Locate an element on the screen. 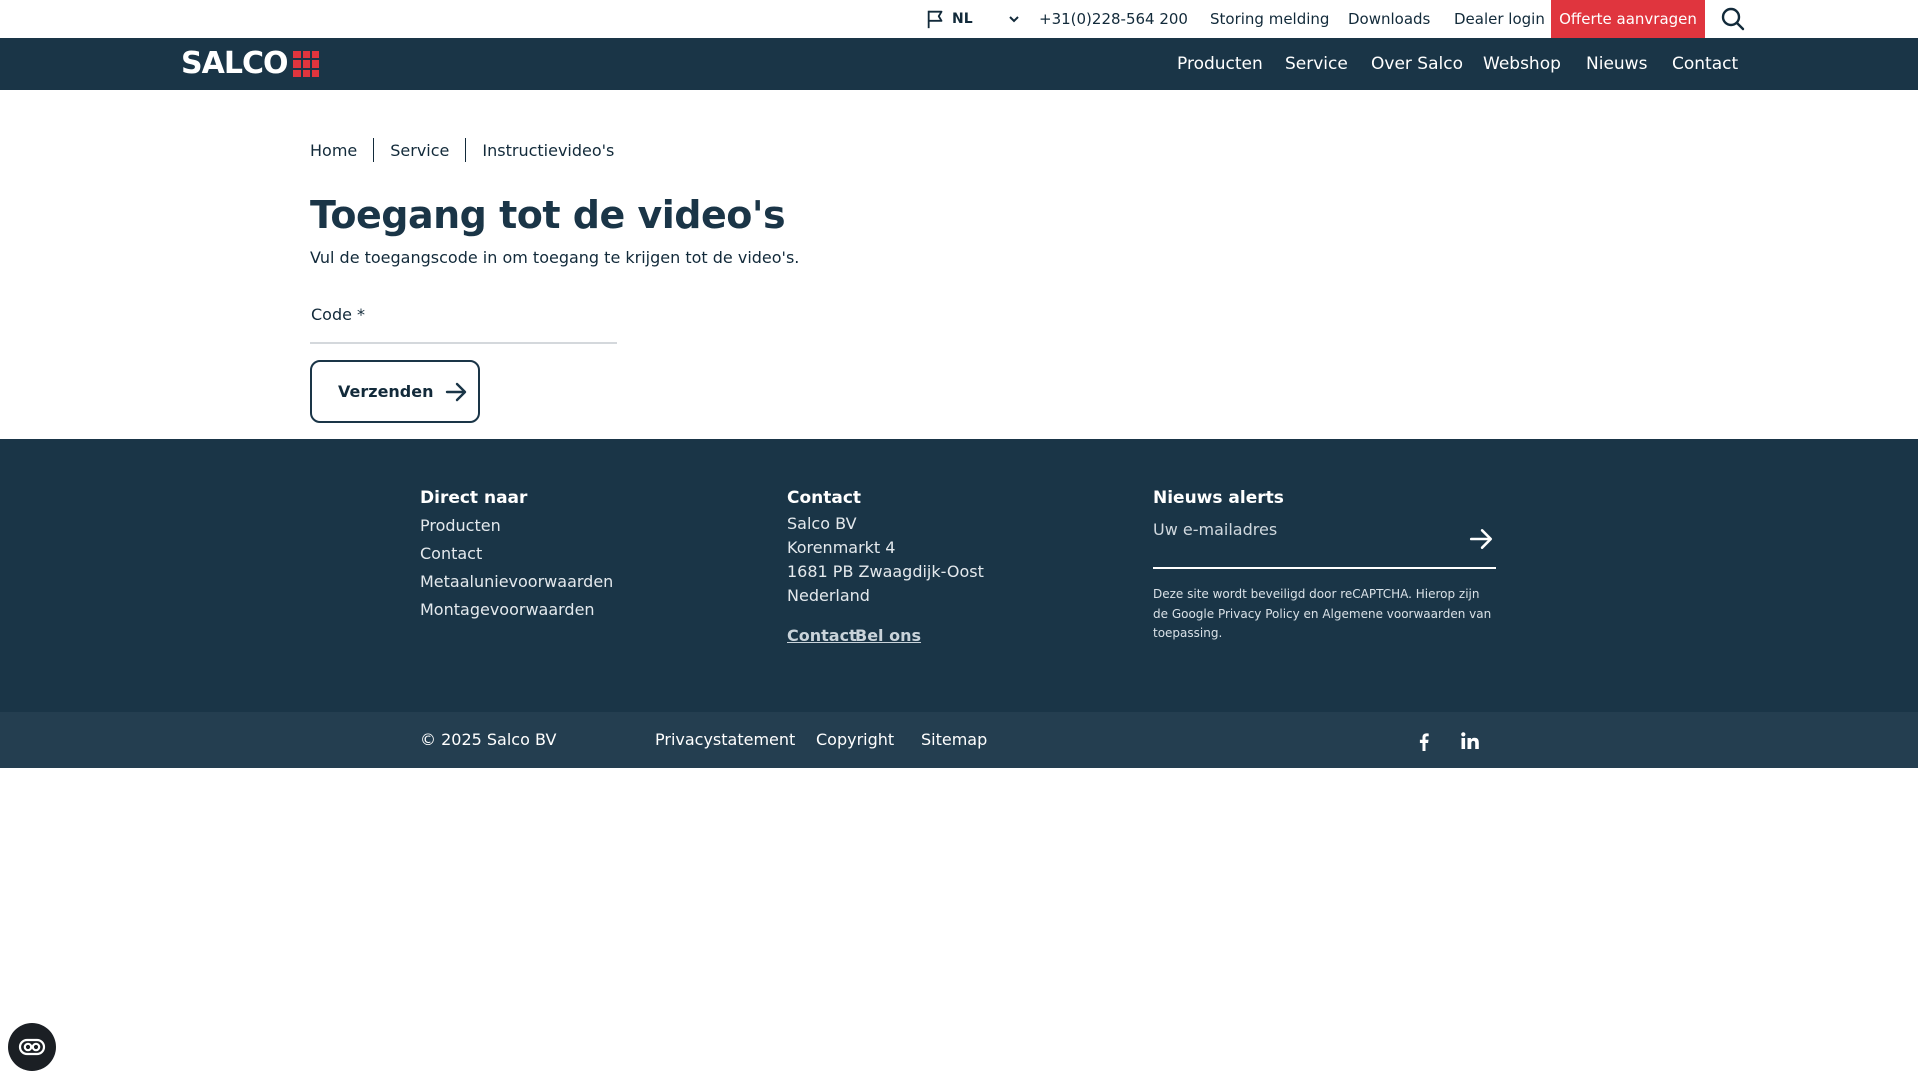 This screenshot has height=1080, width=1918. footer-link-montagevoorwaarden: Montagevoorwaarden is located at coordinates (507, 609).